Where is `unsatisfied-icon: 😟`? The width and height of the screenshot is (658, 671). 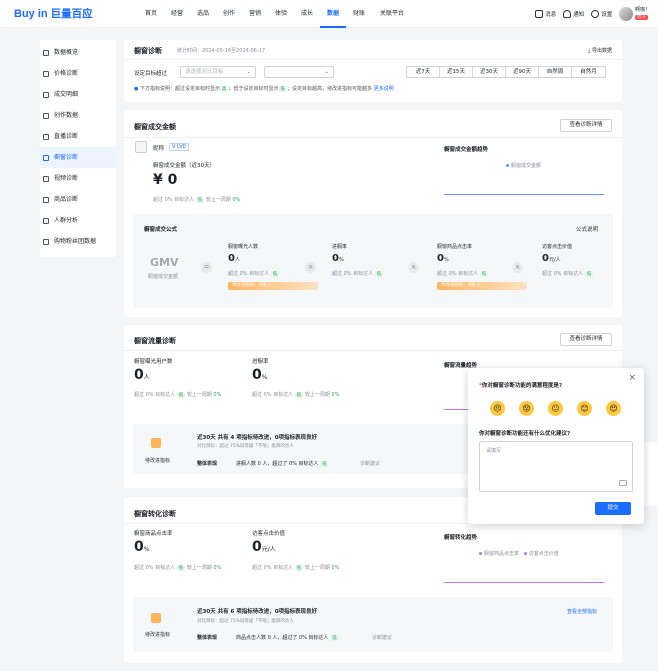
unsatisfied-icon: 😟 is located at coordinates (526, 408).